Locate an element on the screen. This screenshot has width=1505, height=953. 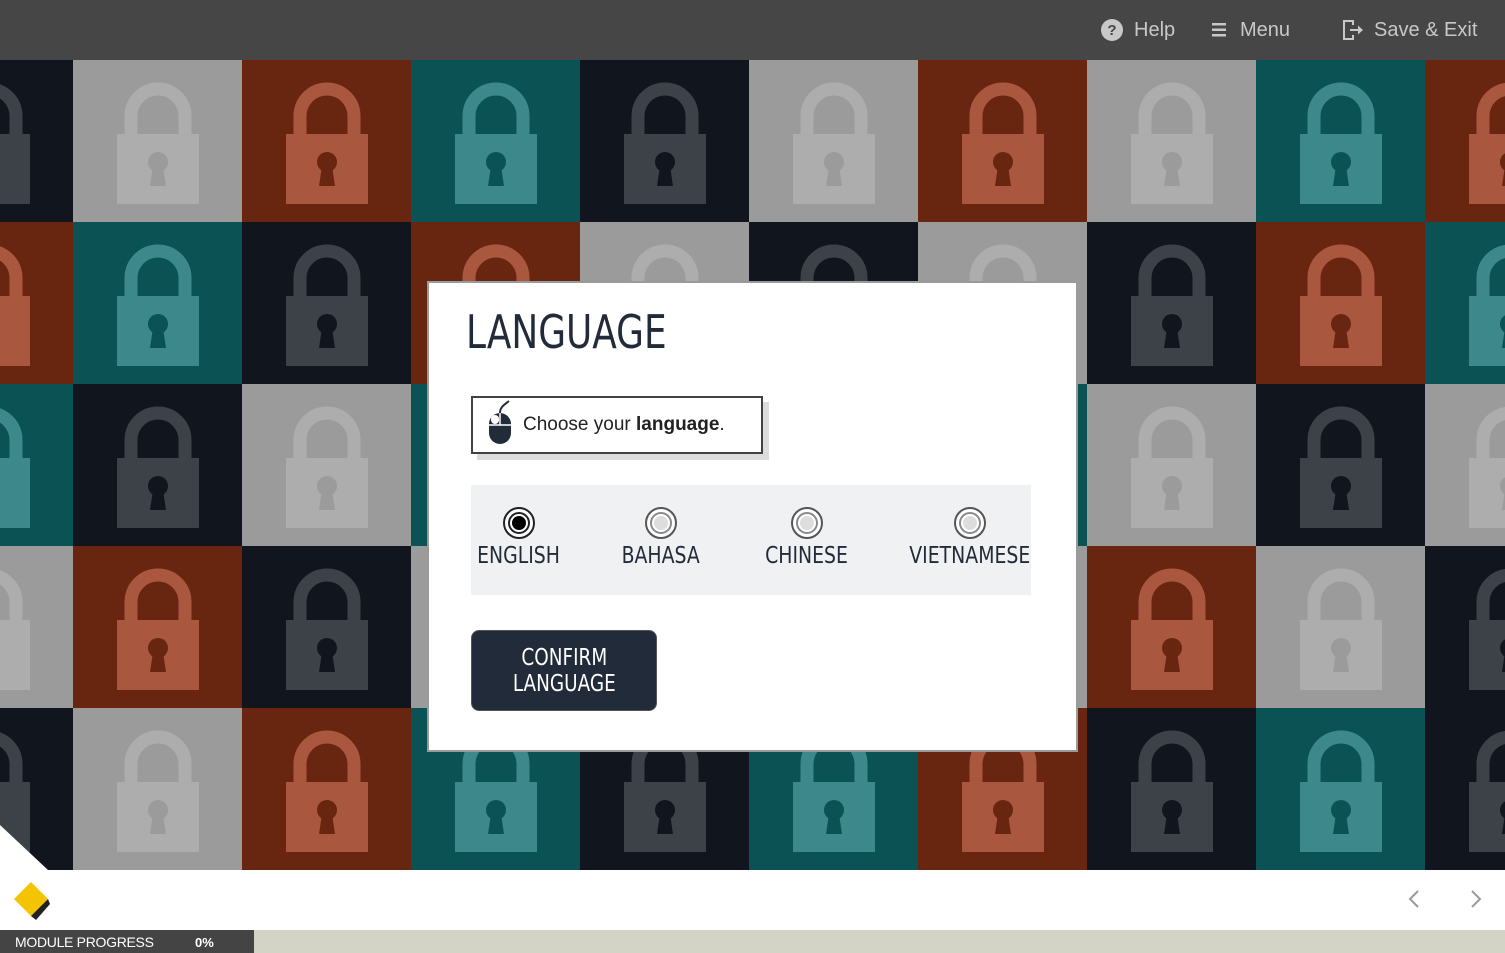
help-button: ? Help is located at coordinates (1137, 30).